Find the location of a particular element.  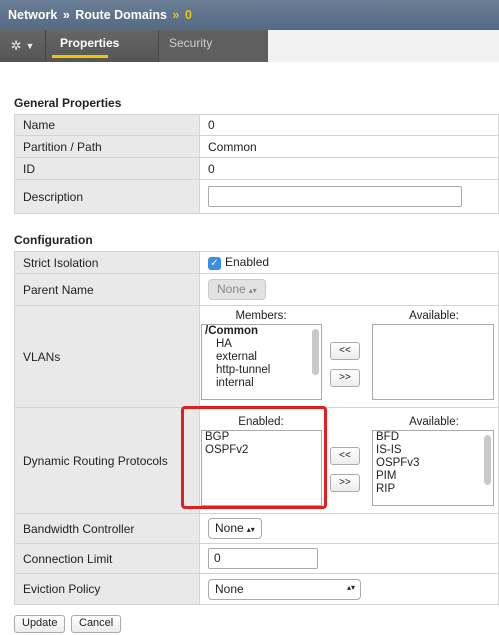

breadcrumb-route-domains: Route Domains is located at coordinates (121, 15).